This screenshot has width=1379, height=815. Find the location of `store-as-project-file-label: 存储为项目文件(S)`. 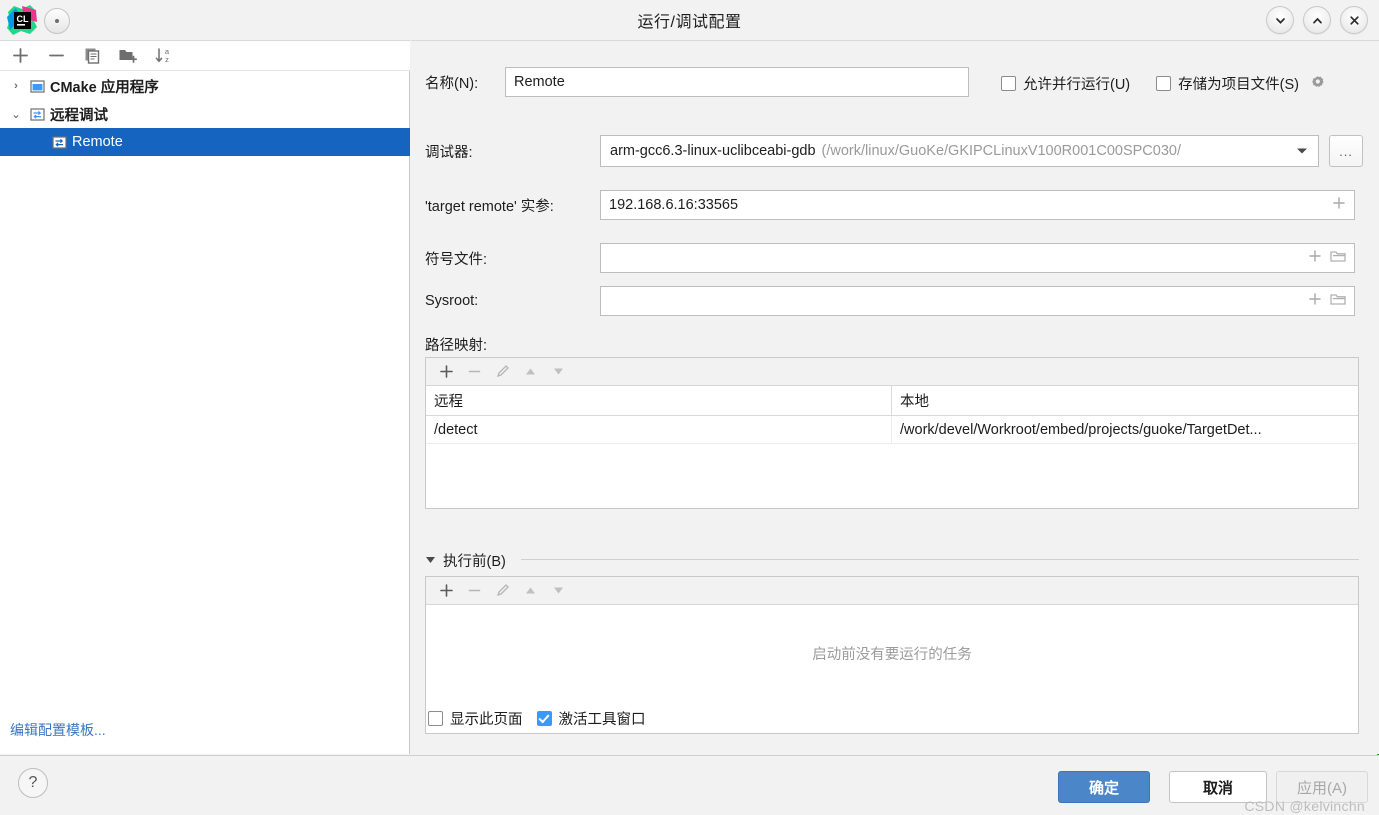

store-as-project-file-label: 存储为项目文件(S) is located at coordinates (1238, 85).